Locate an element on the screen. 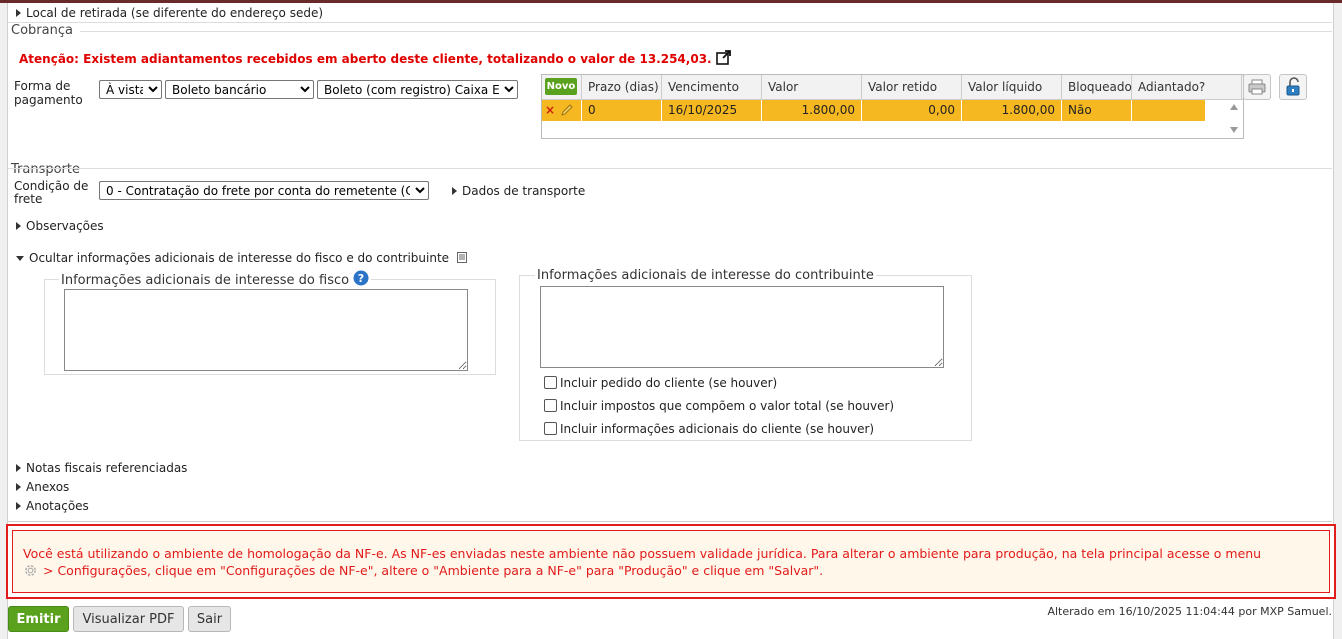 This screenshot has width=1342, height=639. section-anotacoes: Anotações is located at coordinates (52, 506).